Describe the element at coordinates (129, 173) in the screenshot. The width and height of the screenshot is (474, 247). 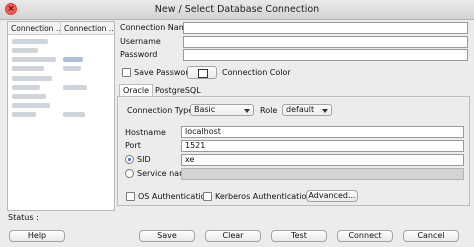
I see `service-name-radio` at that location.